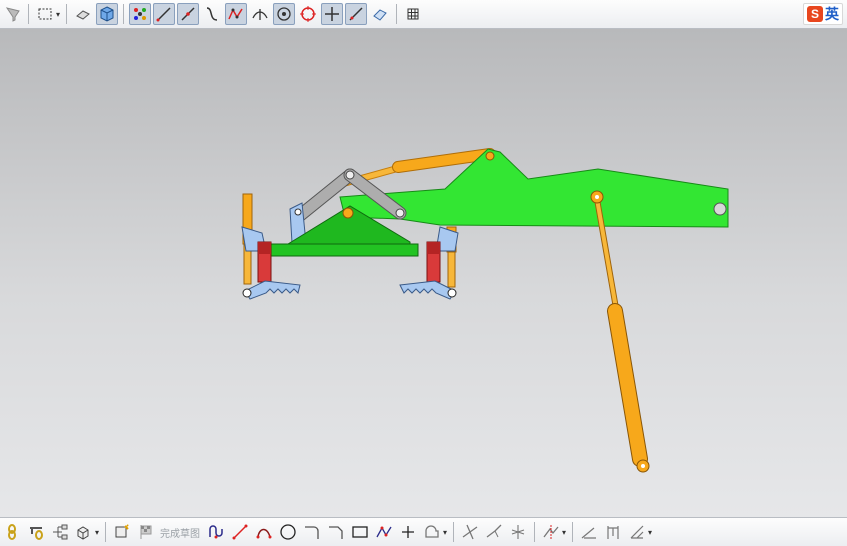 This screenshot has height=546, width=847. I want to click on profile-sketch-icon, so click(216, 532).